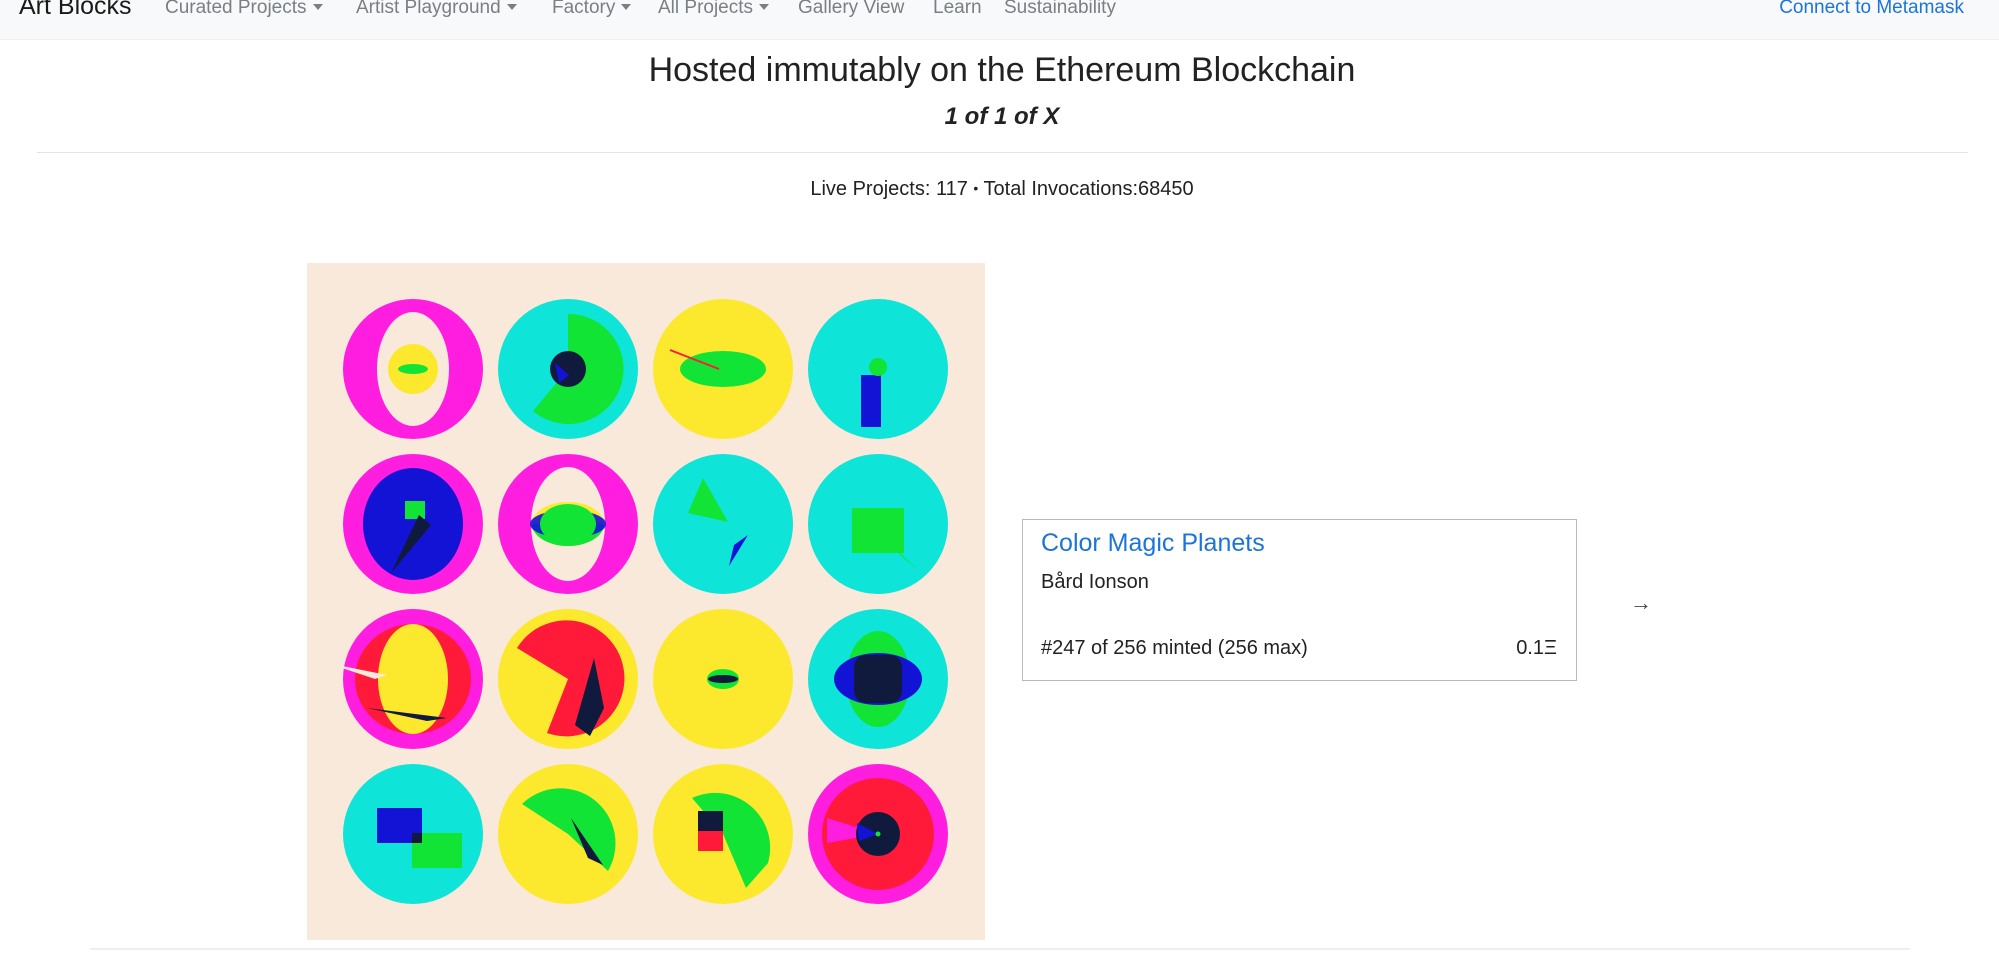 The width and height of the screenshot is (1999, 954). Describe the element at coordinates (1061, 189) in the screenshot. I see `total-invocations-label: Total Invocations:` at that location.